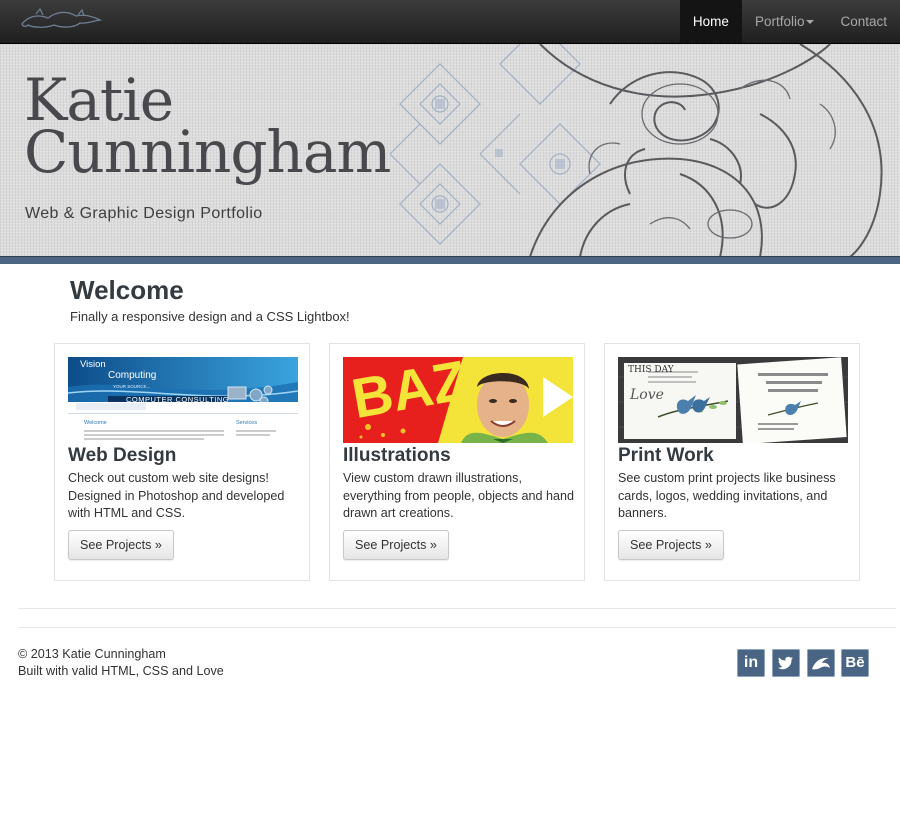 Image resolution: width=900 pixels, height=826 pixels. I want to click on card-title: Illustrations, so click(397, 455).